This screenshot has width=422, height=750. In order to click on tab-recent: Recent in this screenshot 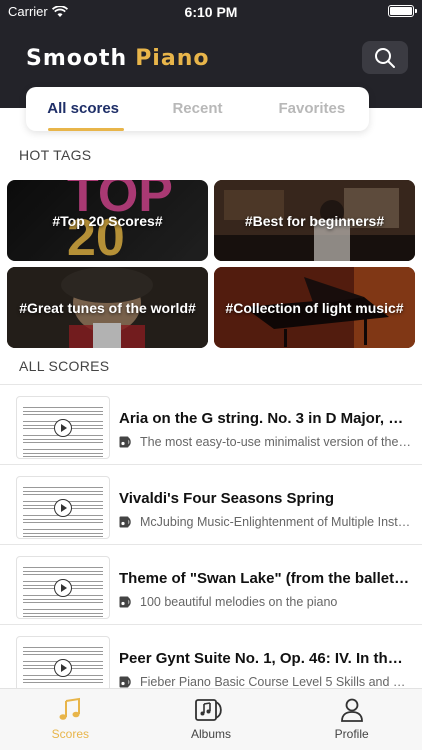, I will do `click(197, 109)`.